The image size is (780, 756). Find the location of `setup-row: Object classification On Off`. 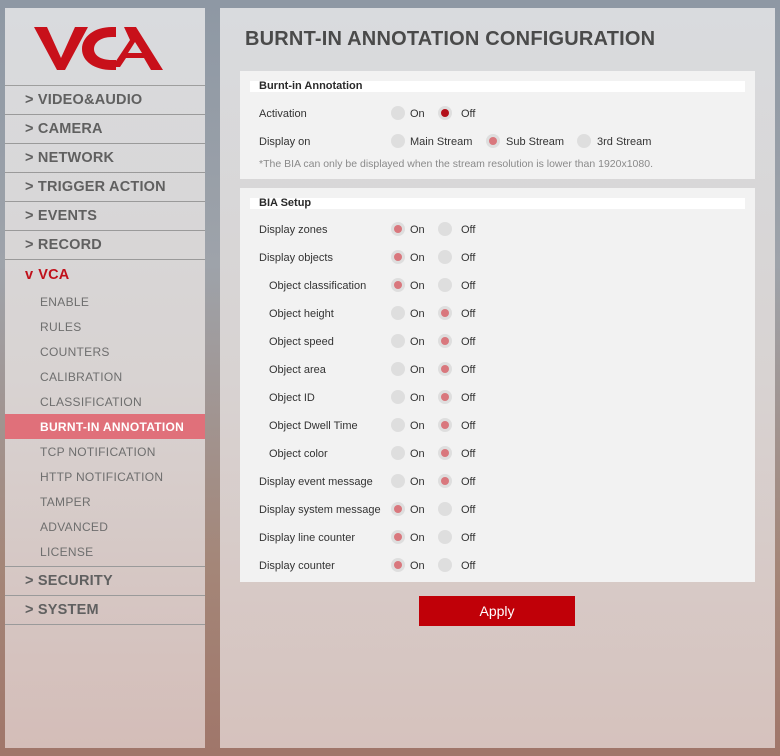

setup-row: Object classification On Off is located at coordinates (497, 287).